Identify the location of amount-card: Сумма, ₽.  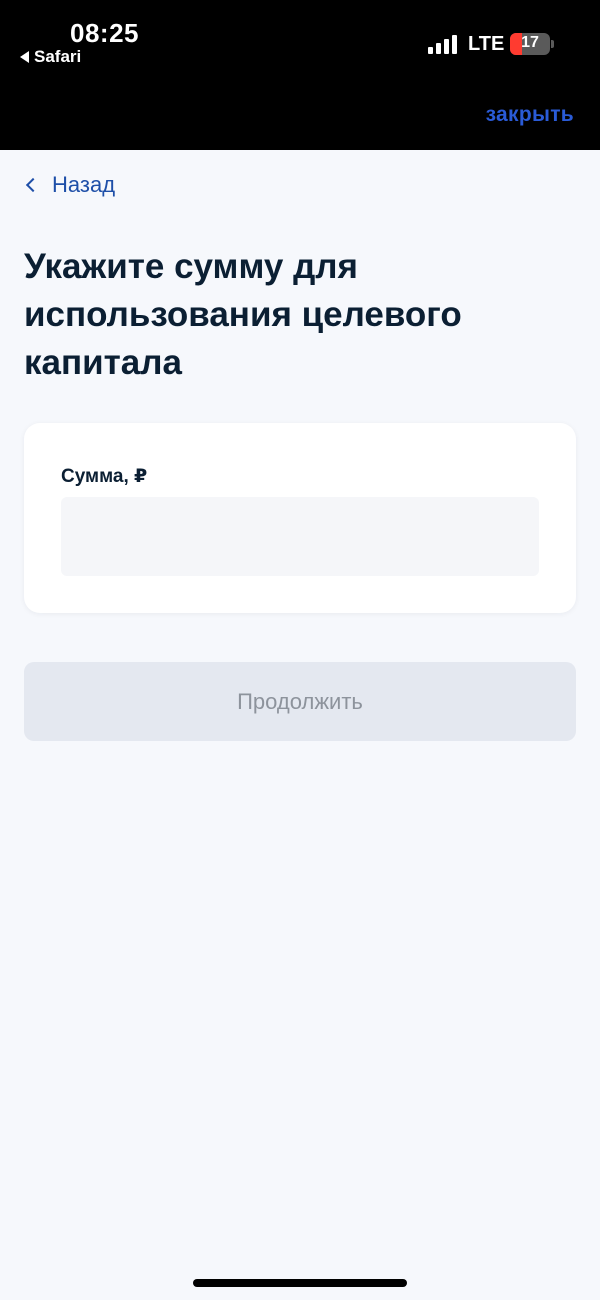
(300, 518).